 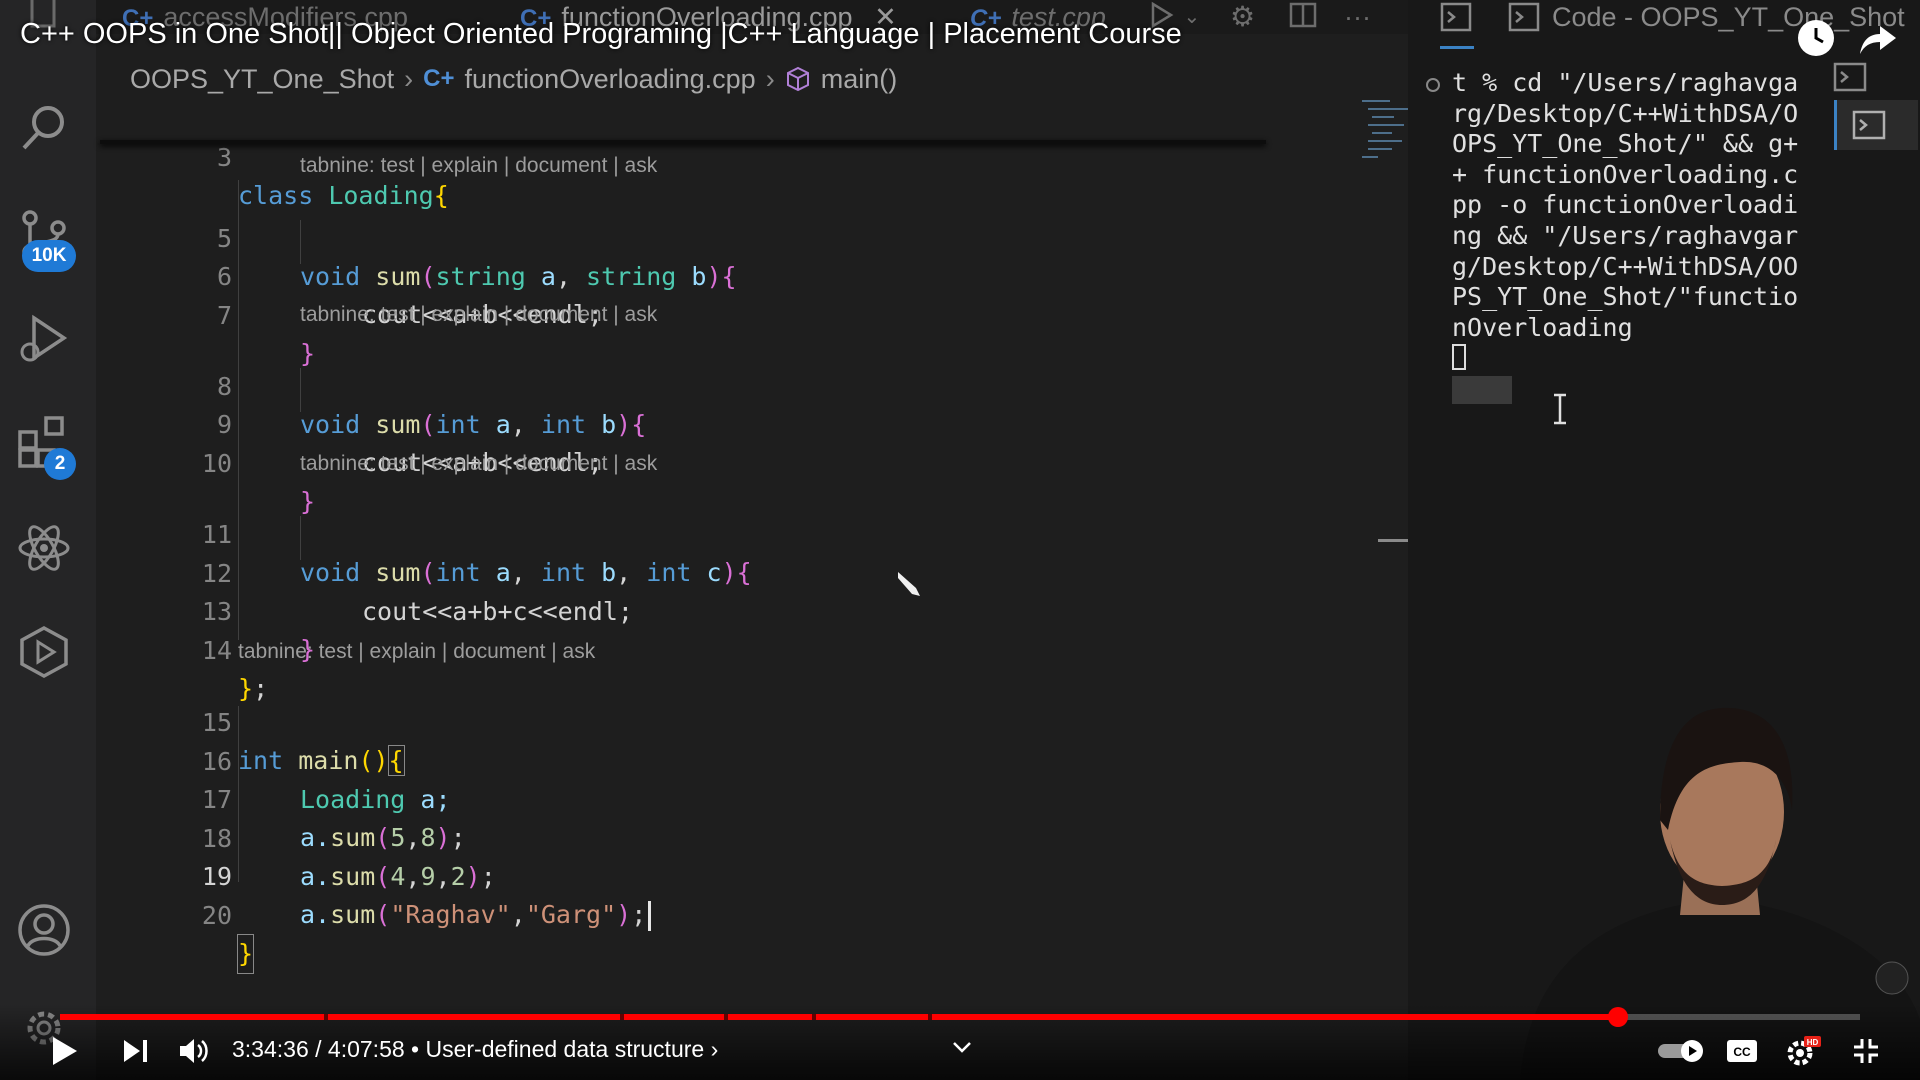 I want to click on svg-text: CC, so click(x=1742, y=1052).